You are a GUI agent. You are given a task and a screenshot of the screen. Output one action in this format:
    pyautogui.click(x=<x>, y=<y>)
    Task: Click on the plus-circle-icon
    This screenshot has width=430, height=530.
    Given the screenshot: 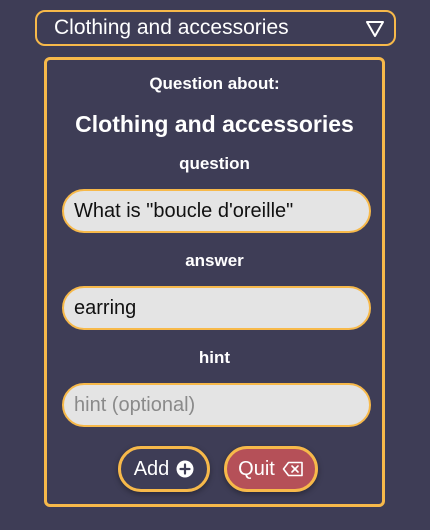 What is the action you would take?
    pyautogui.click(x=185, y=469)
    